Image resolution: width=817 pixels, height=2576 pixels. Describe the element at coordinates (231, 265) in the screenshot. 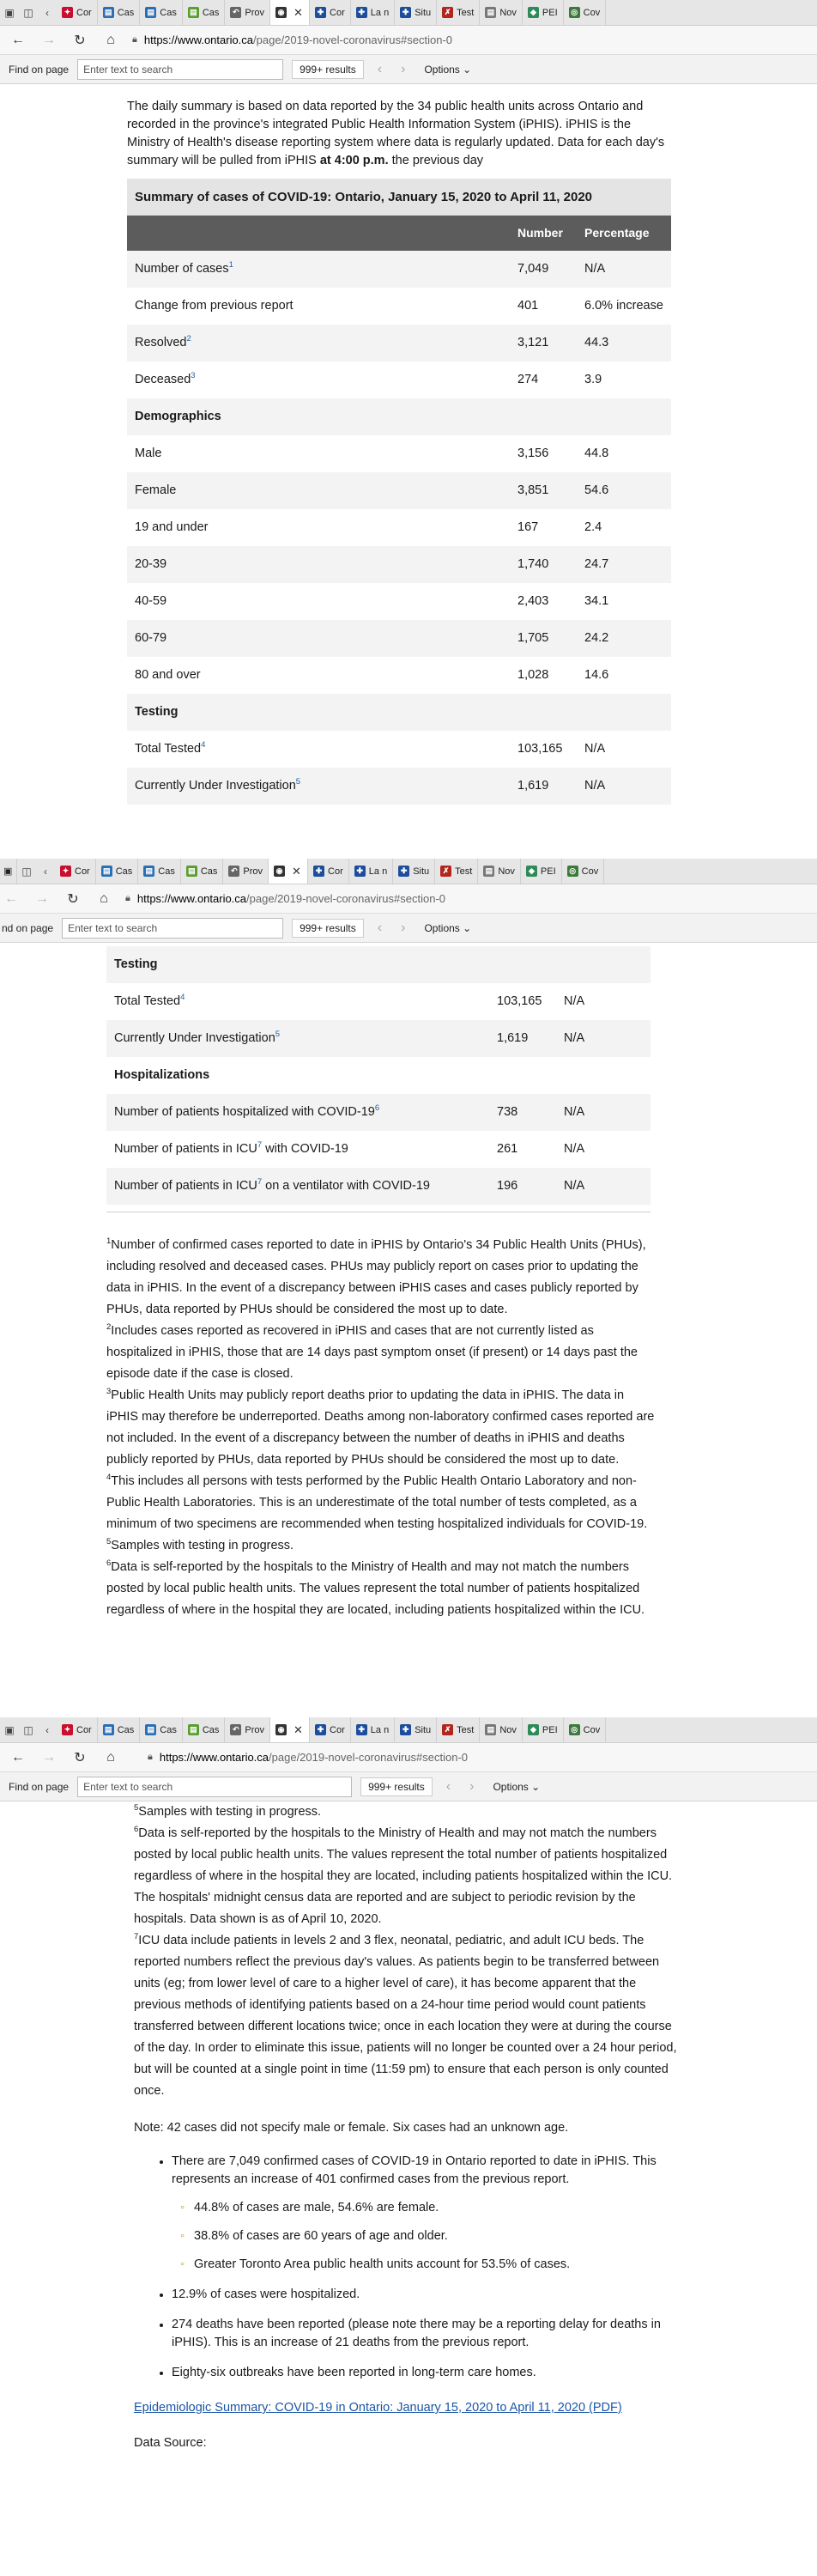

I see `footnote-ref: 1` at that location.